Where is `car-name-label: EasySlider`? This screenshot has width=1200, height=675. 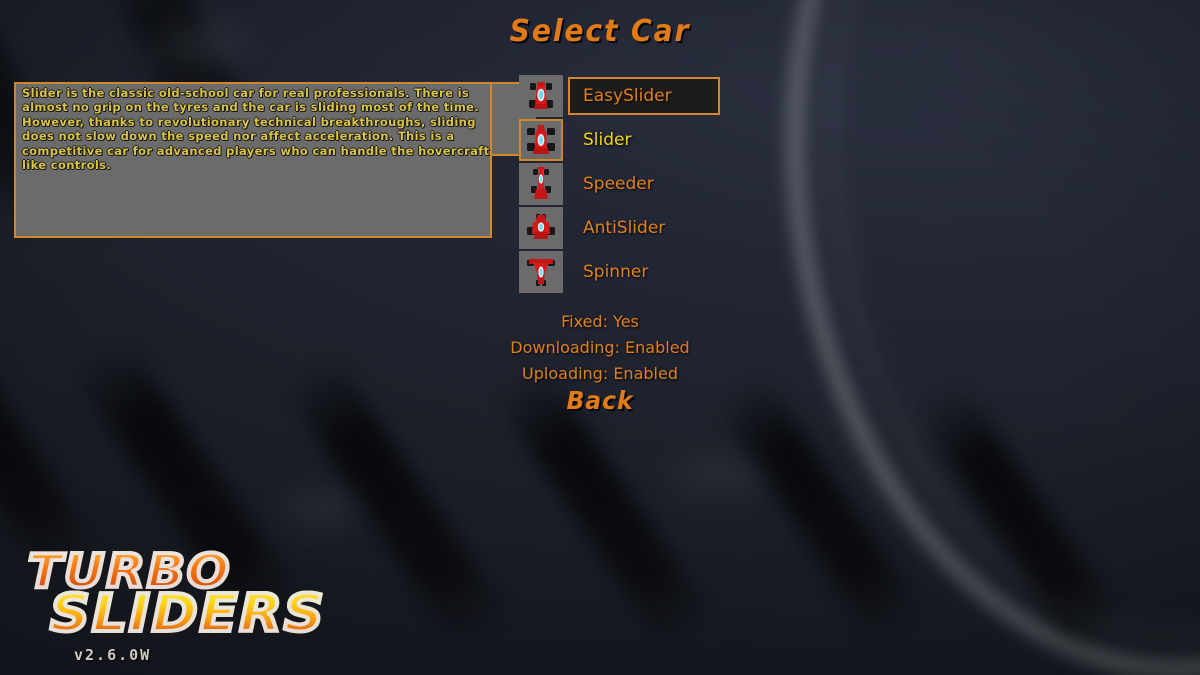 car-name-label: EasySlider is located at coordinates (627, 96).